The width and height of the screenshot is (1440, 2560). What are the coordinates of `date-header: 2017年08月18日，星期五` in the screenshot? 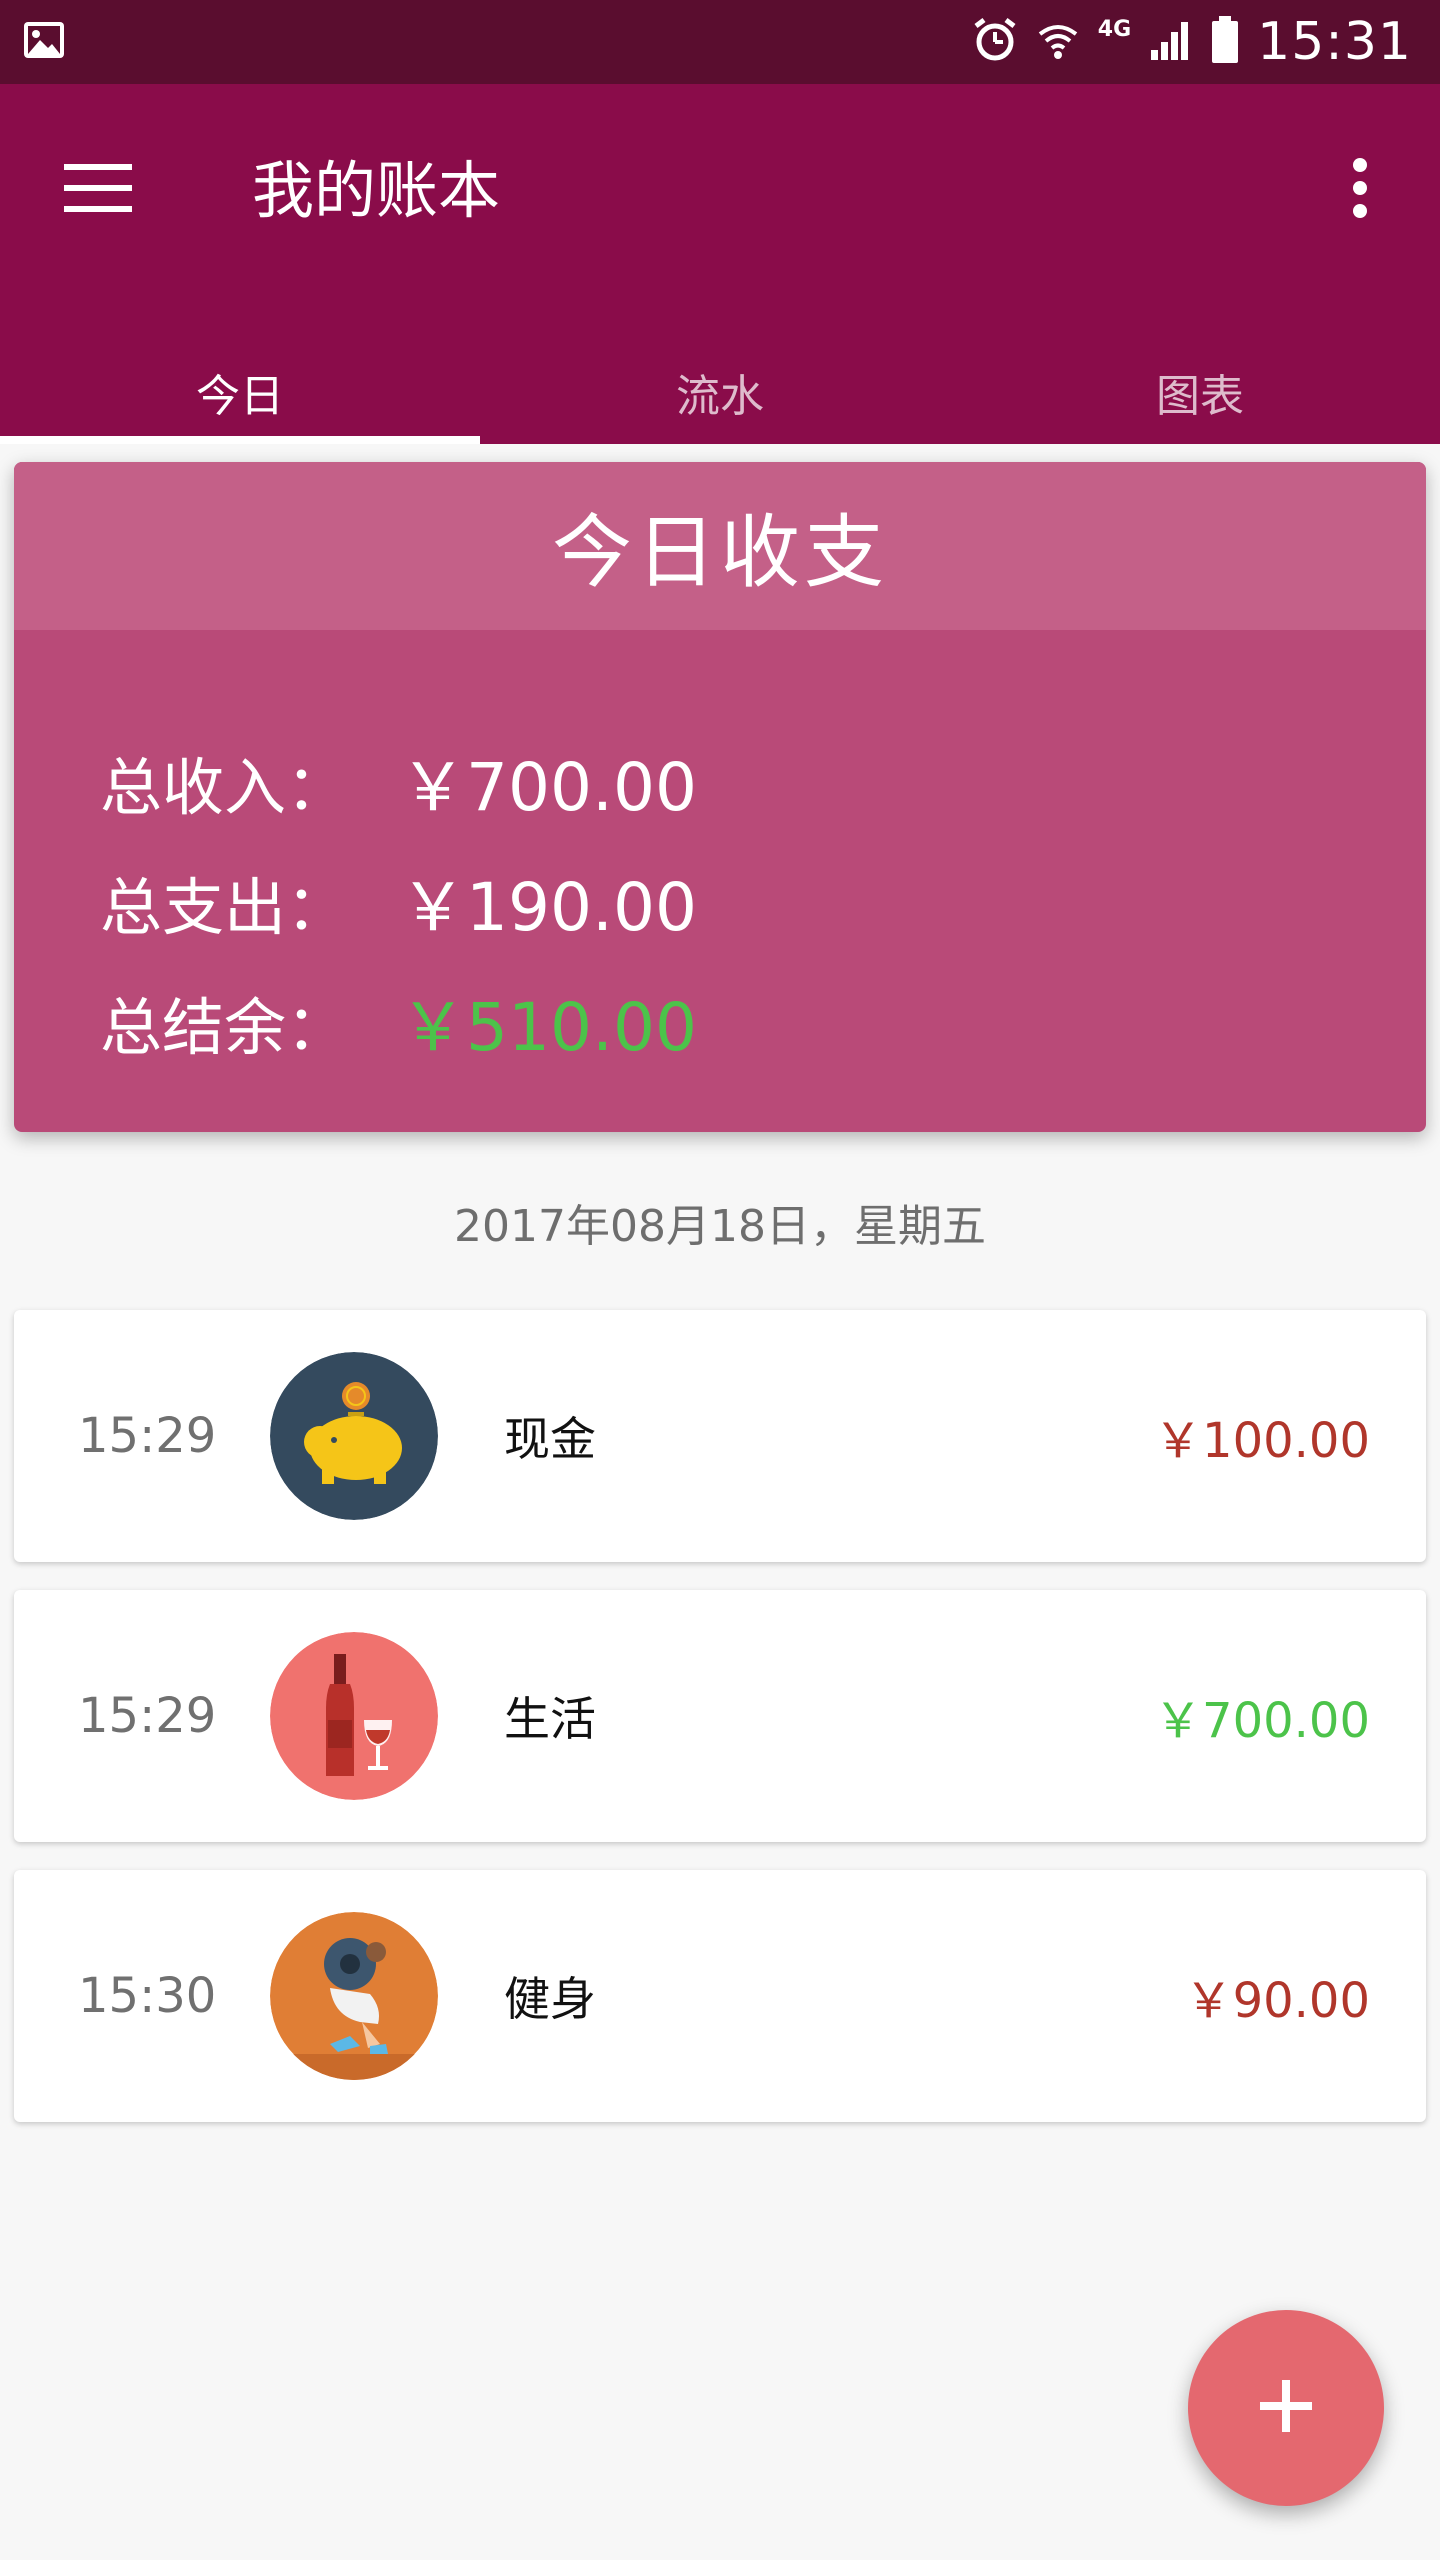 It's located at (720, 1226).